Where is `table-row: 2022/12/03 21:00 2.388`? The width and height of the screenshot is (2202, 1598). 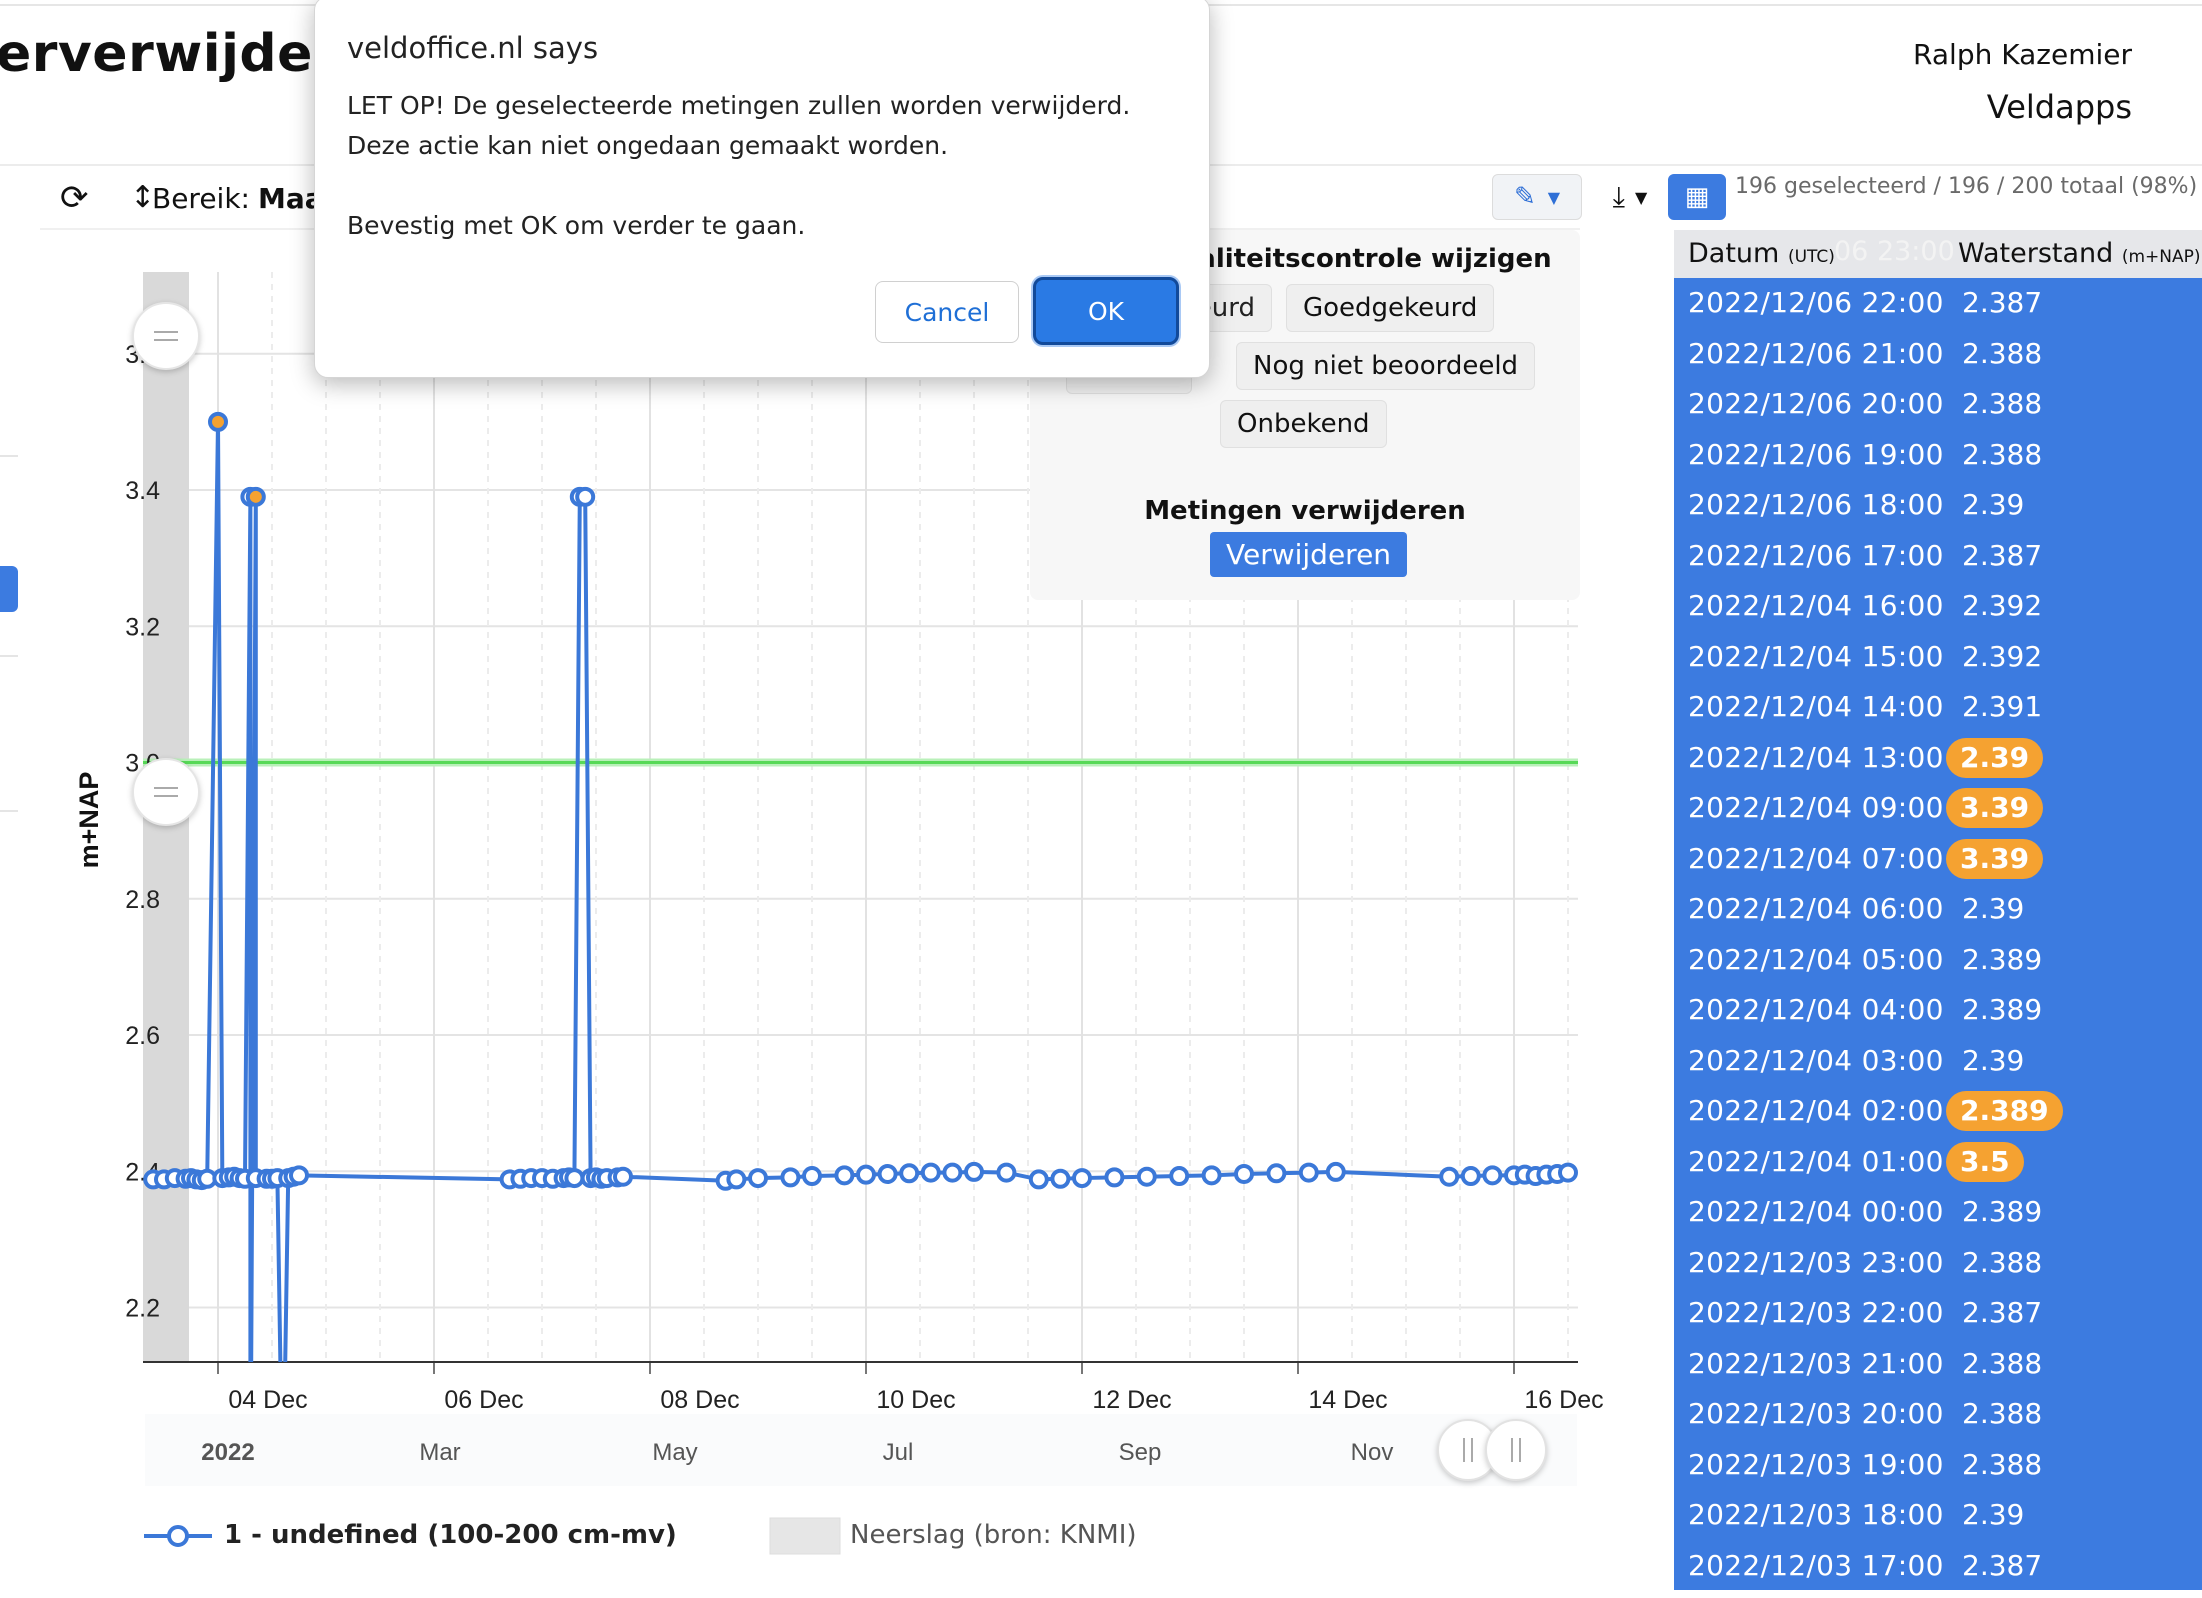 table-row: 2022/12/03 21:00 2.388 is located at coordinates (1938, 1364).